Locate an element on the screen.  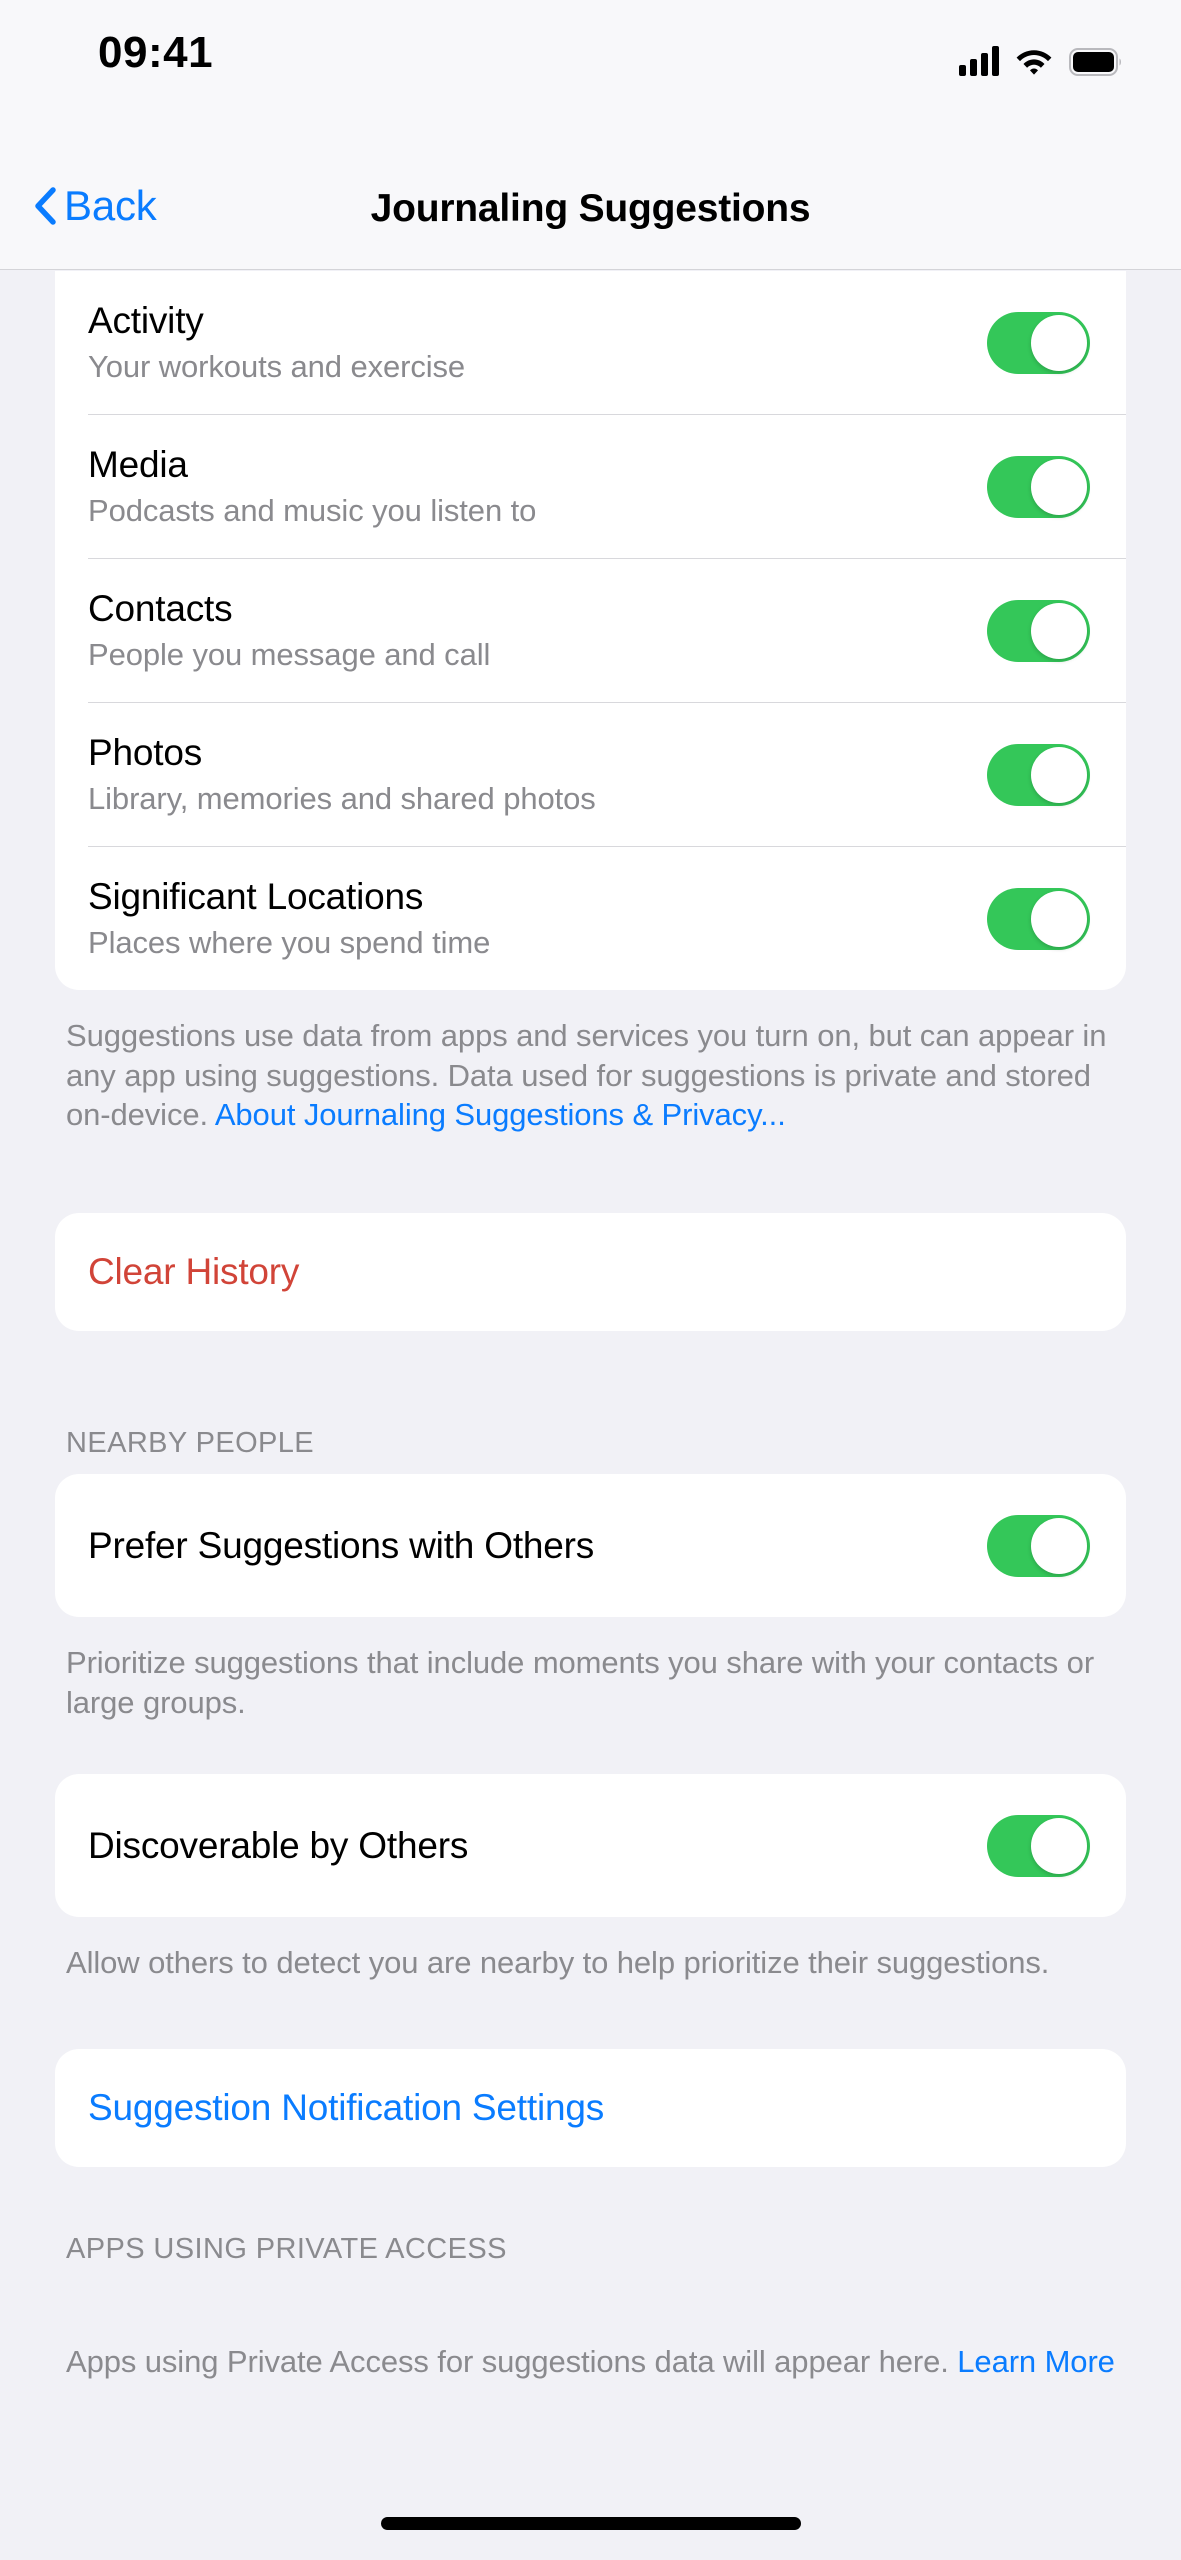
suggestion-notification-settings-label: Suggestion Notification Settings is located at coordinates (346, 2108).